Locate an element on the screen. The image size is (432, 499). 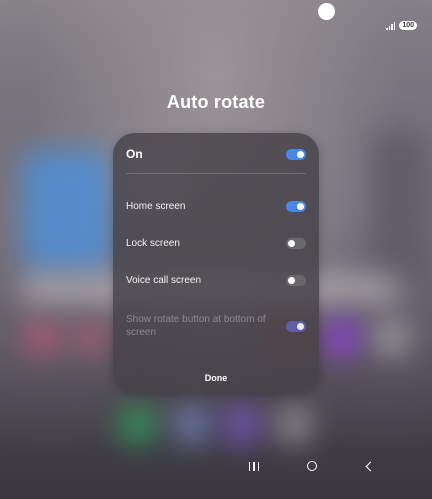
option-label: Show rotate button at bottom of screen is located at coordinates (196, 326).